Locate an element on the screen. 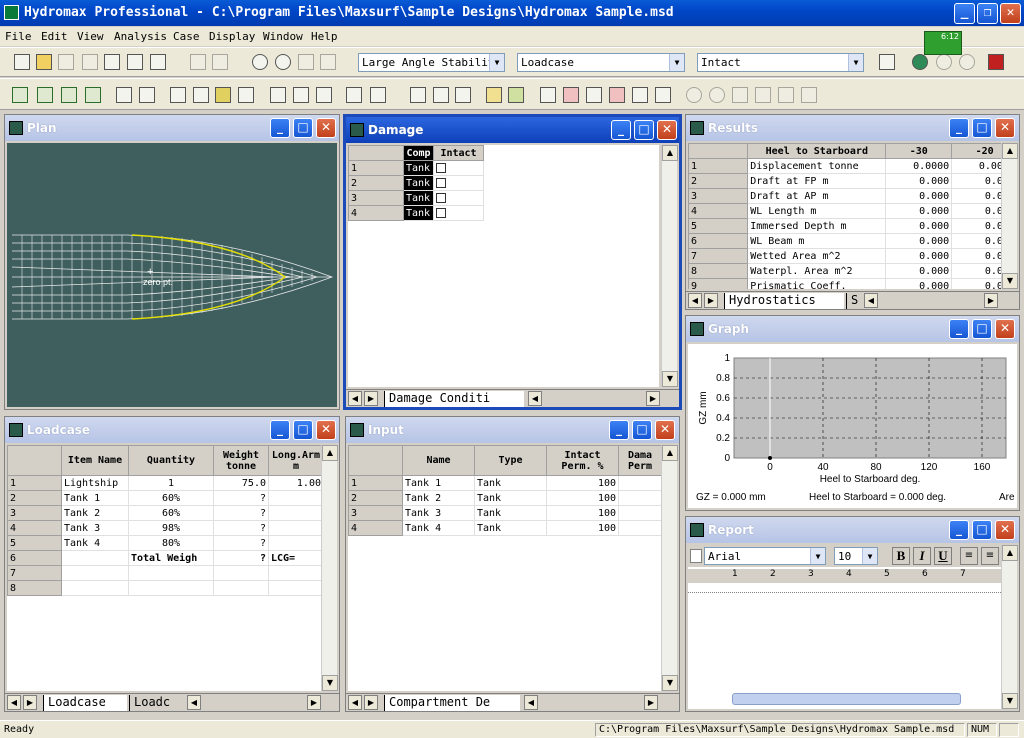 Image resolution: width=1024 pixels, height=738 pixels. hull-shape-icon is located at coordinates (418, 95).